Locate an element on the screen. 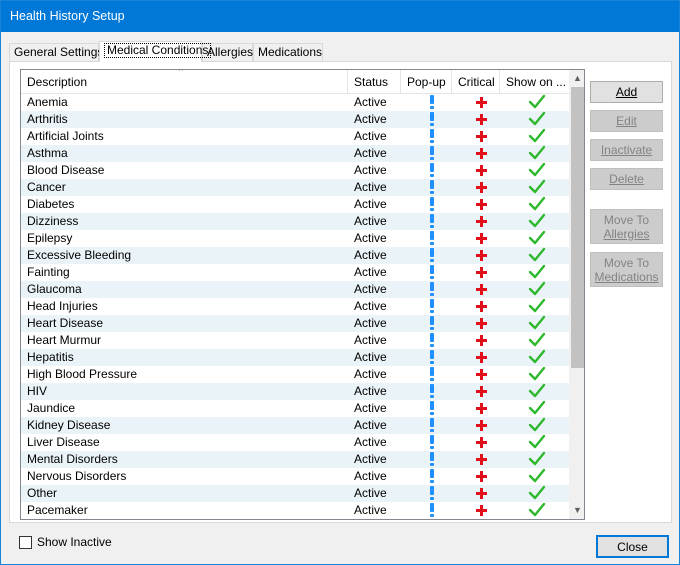 This screenshot has height=565, width=680. add-button: Add is located at coordinates (626, 92).